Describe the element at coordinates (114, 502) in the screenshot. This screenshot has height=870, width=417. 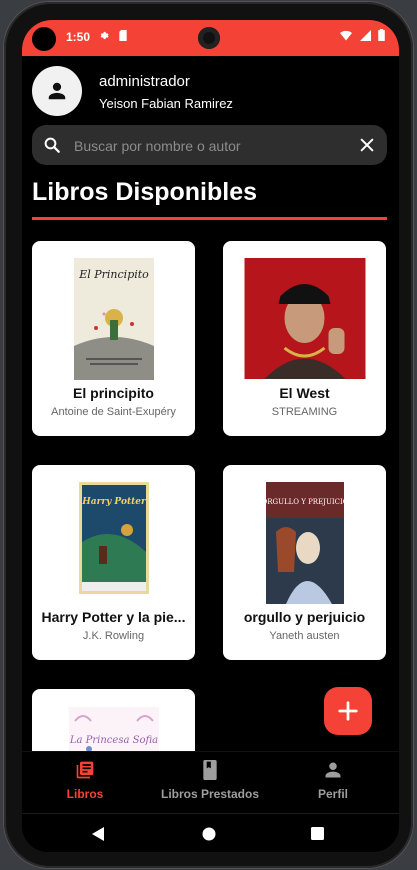
I see `cover-title-text: Harry Potter` at that location.